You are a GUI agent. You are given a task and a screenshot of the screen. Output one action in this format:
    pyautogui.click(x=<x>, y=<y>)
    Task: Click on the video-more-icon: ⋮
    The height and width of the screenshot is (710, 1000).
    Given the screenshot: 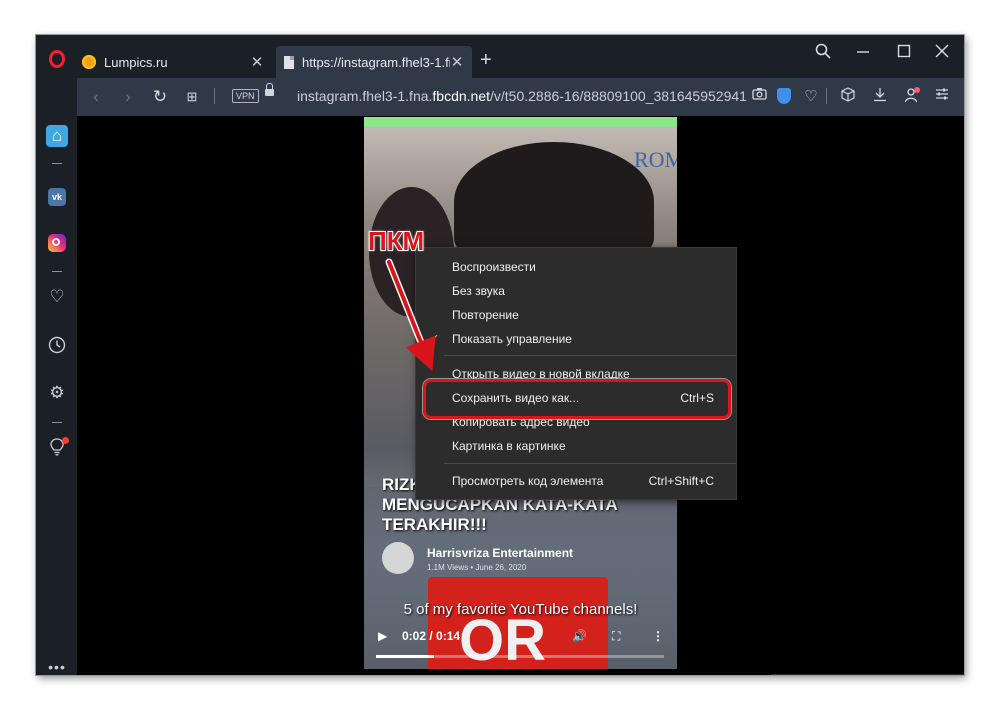 What is the action you would take?
    pyautogui.click(x=658, y=636)
    